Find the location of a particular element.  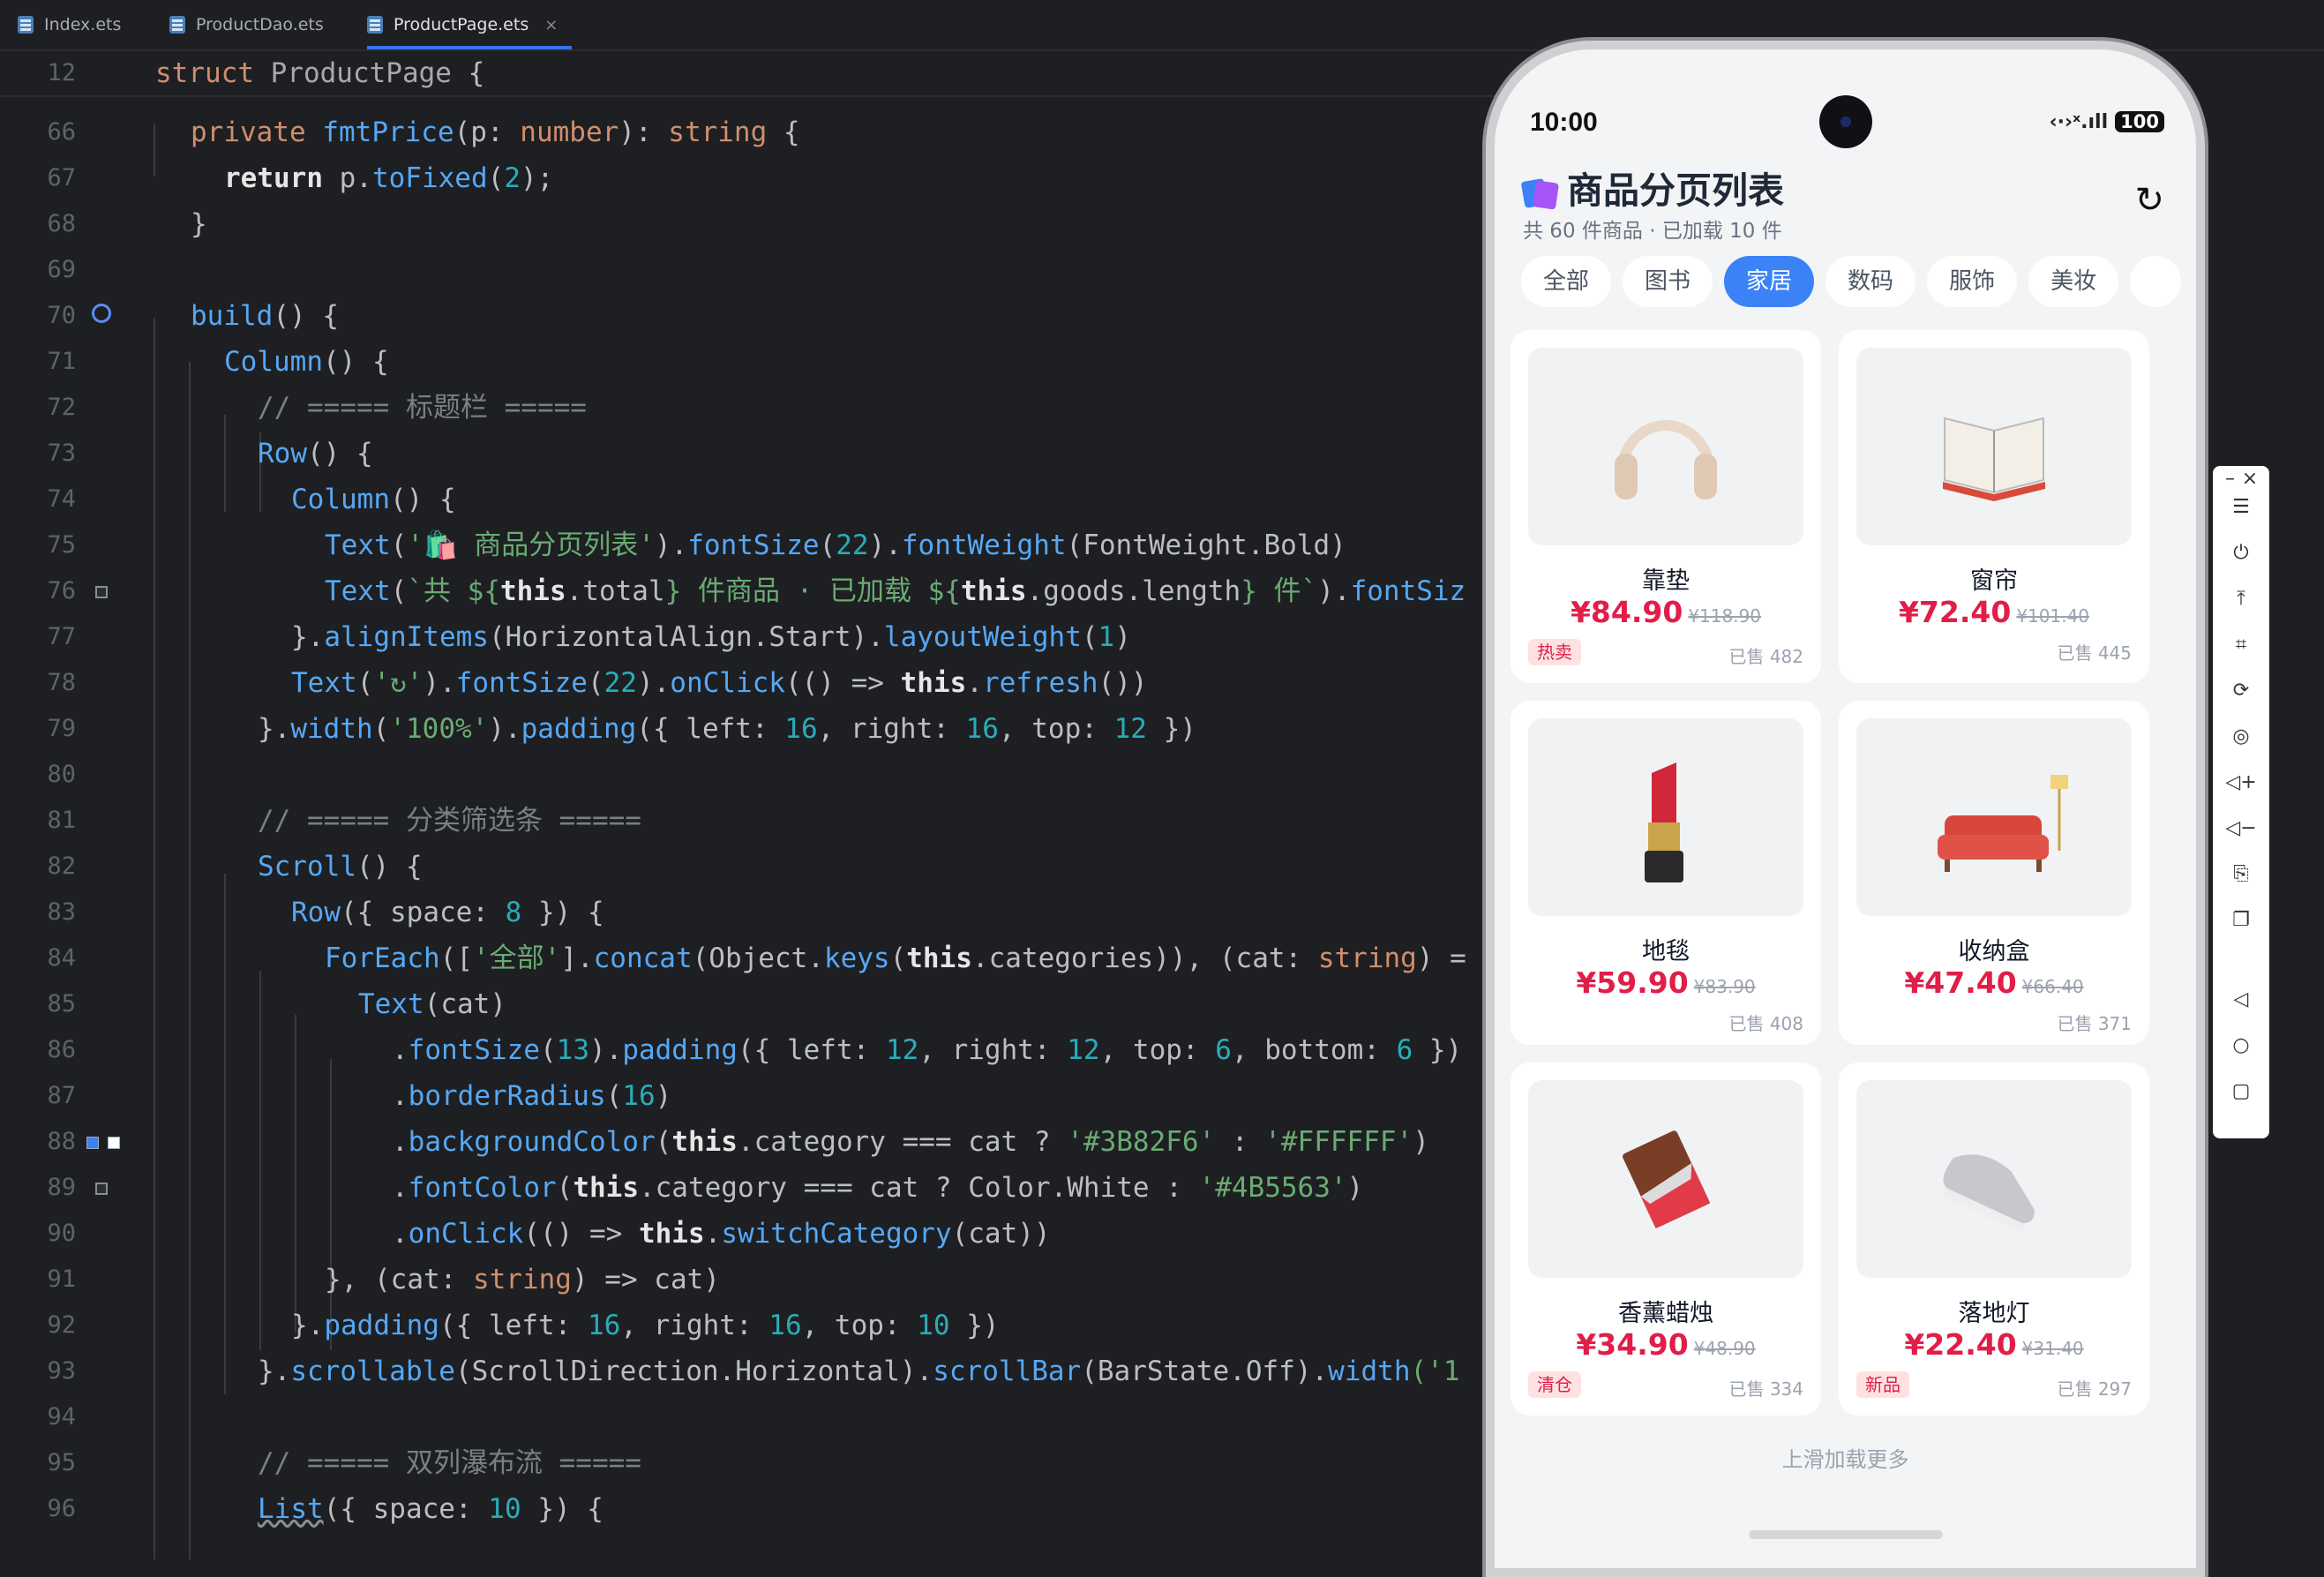

close-tab-icon: × is located at coordinates (551, 25).